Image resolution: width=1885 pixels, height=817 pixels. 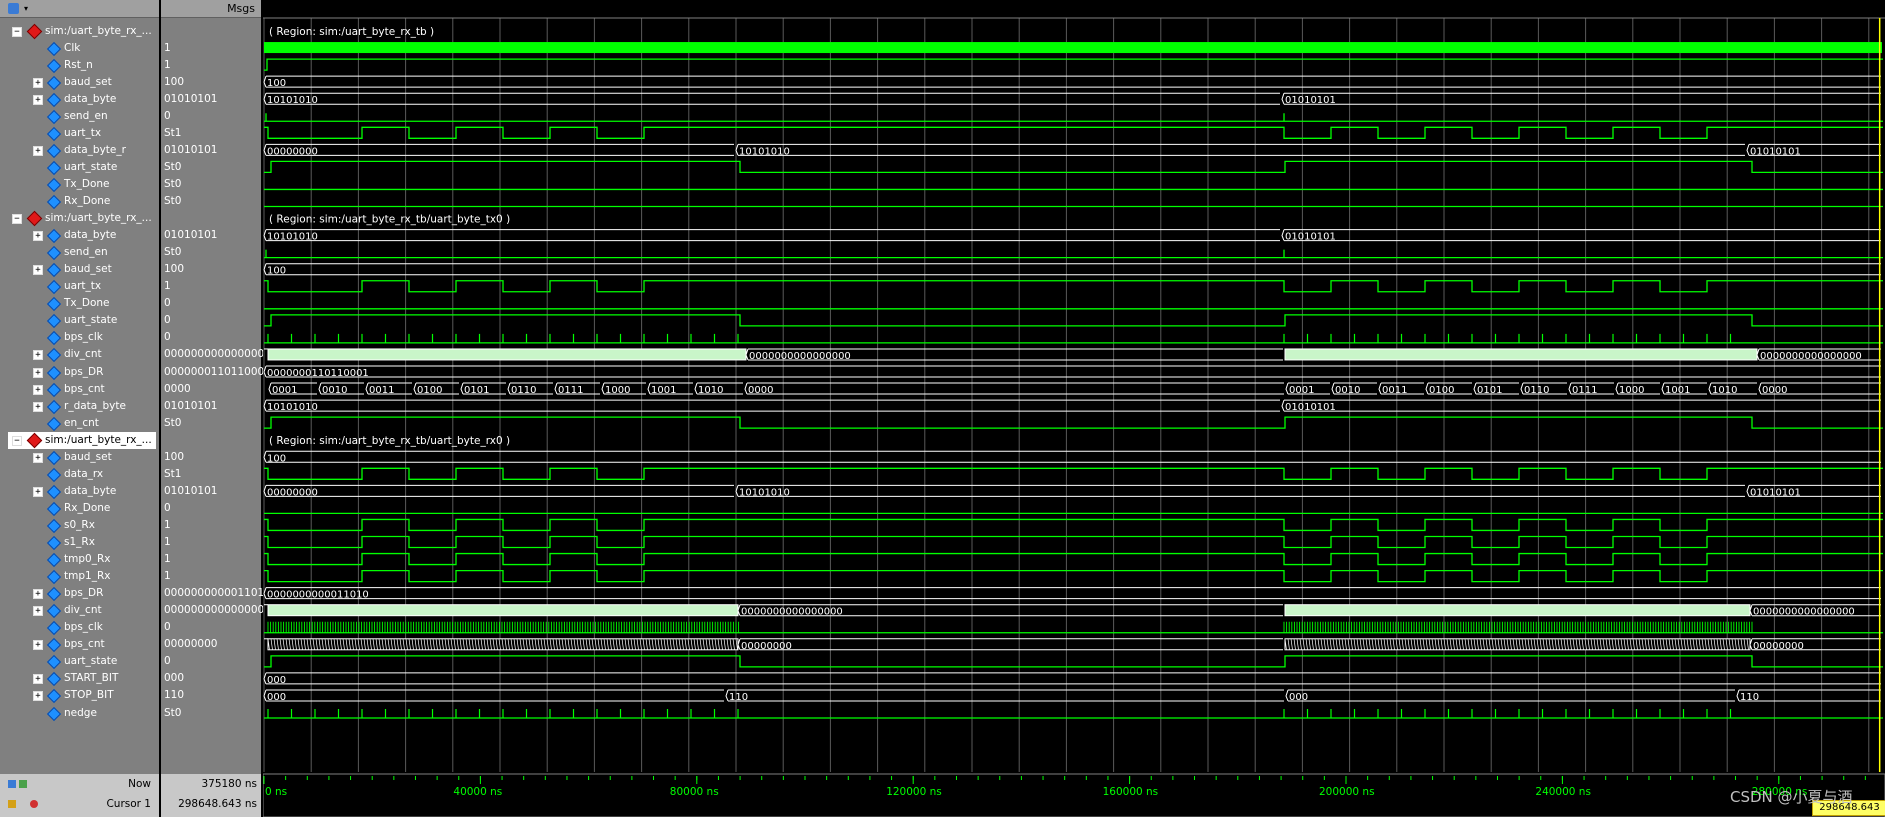 What do you see at coordinates (1074, 795) in the screenshot?
I see `timeline-strip` at bounding box center [1074, 795].